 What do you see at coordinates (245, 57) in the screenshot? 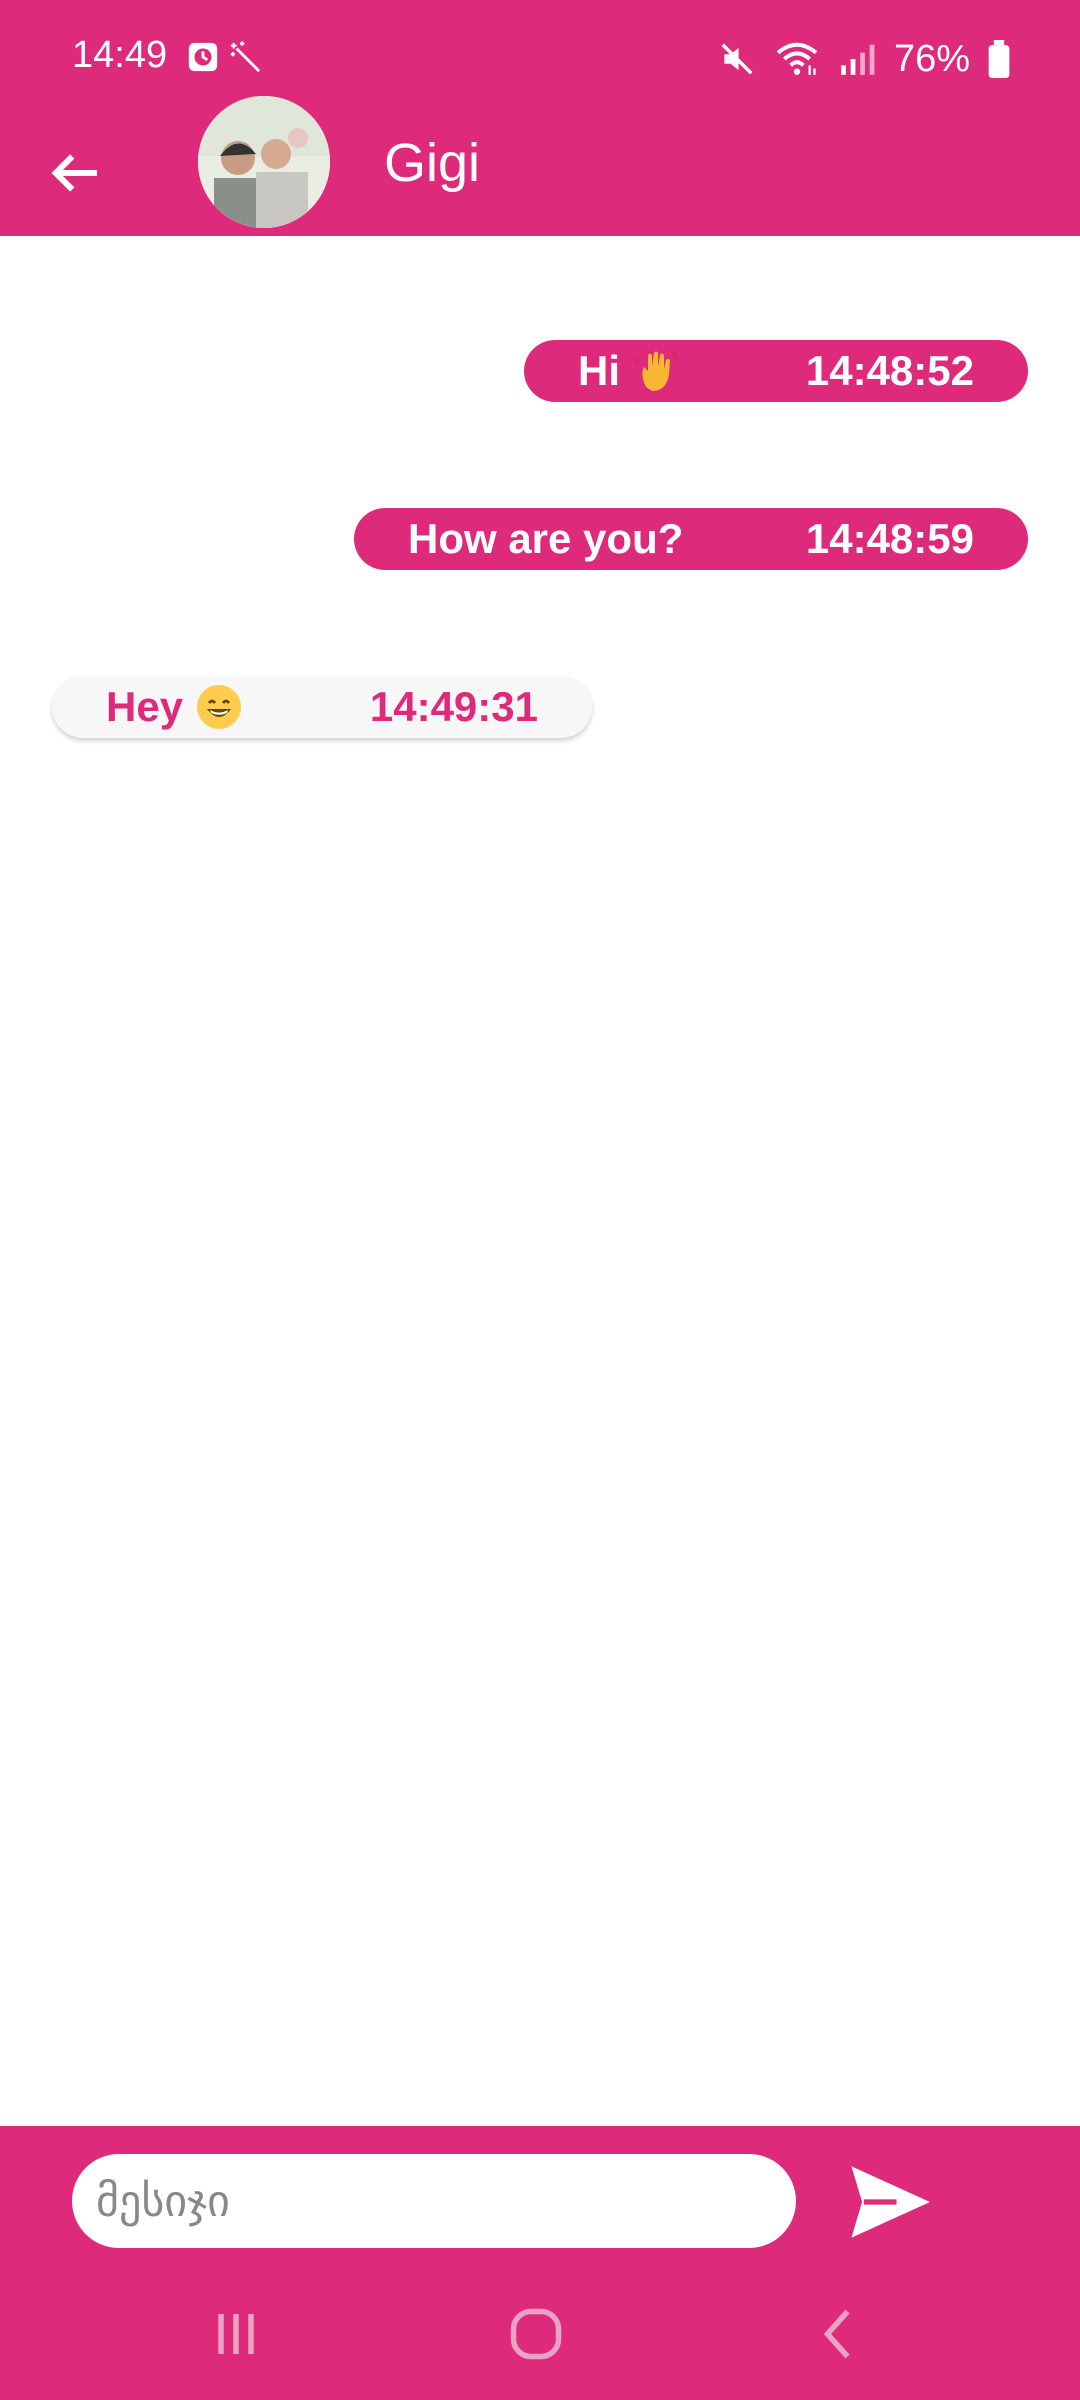
I see `magic-wand-icon` at bounding box center [245, 57].